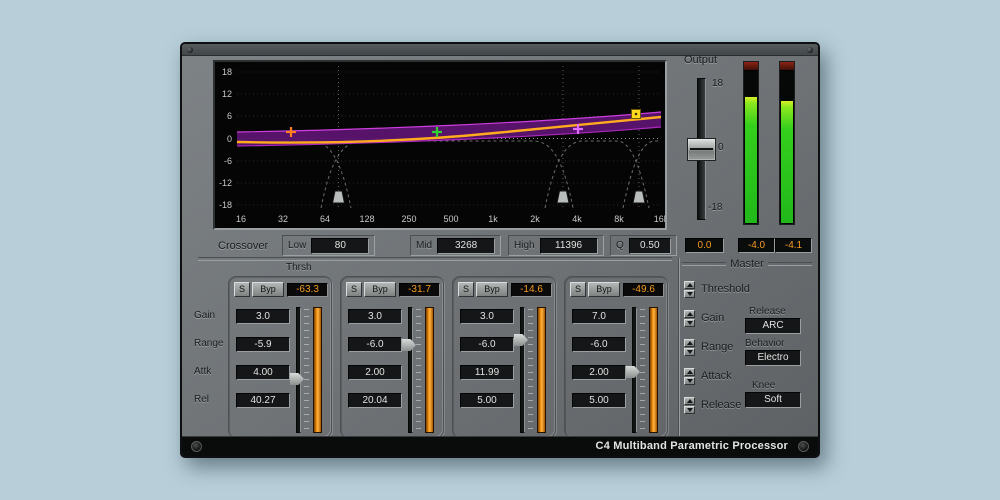 The image size is (1000, 500). Describe the element at coordinates (713, 318) in the screenshot. I see `stepper-label: Gain` at that location.